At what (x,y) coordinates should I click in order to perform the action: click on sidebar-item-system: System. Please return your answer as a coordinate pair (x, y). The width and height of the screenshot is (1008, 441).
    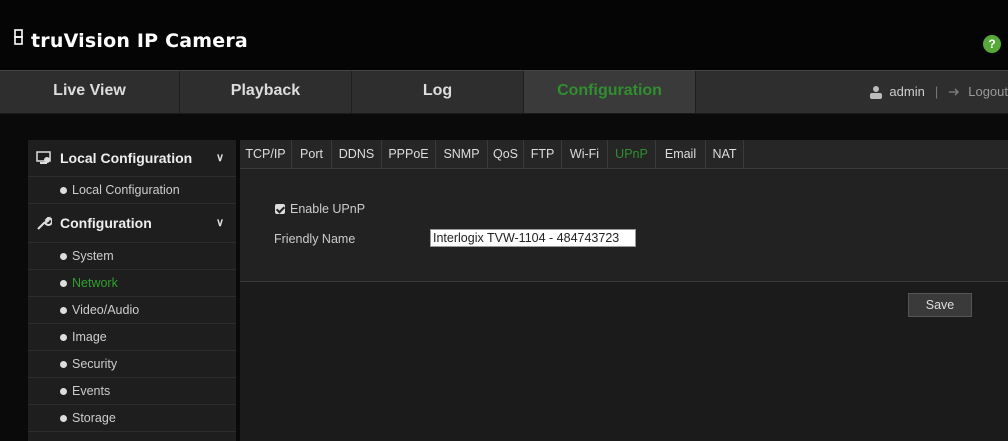
    Looking at the image, I should click on (132, 256).